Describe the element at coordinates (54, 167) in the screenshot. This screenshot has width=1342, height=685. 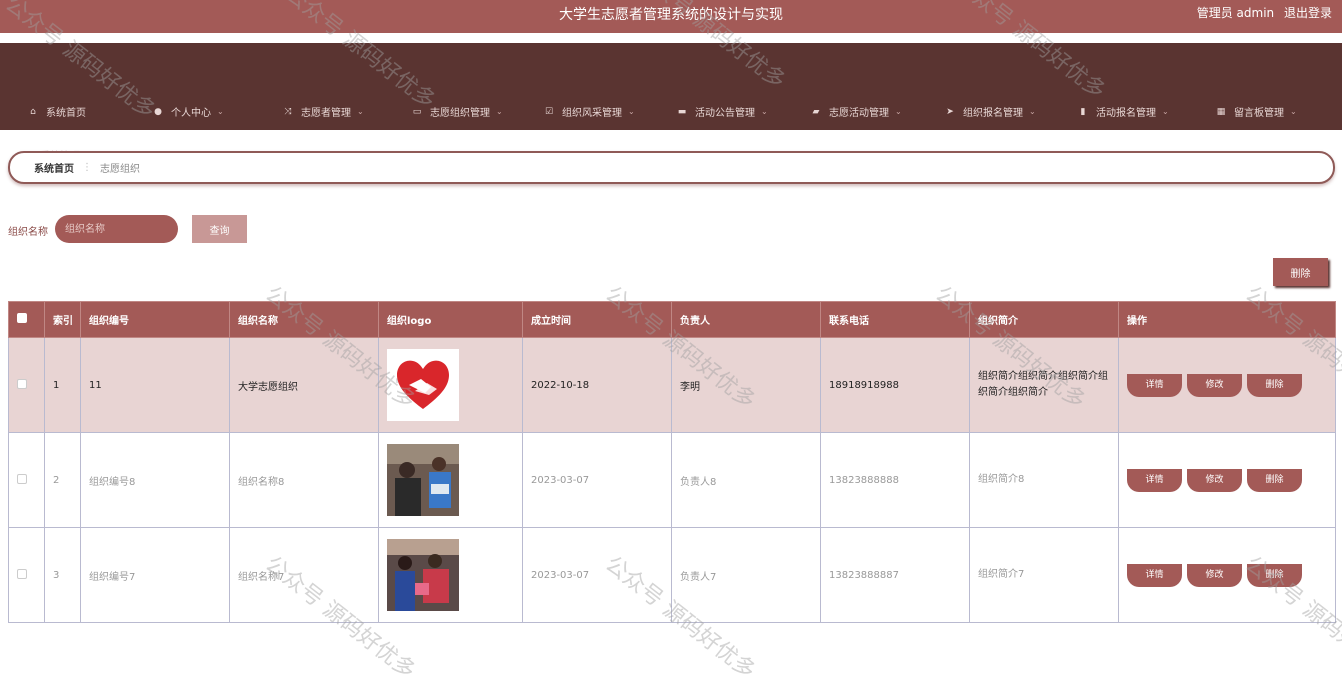
I see `breadcrumb-home: 系统首页` at that location.